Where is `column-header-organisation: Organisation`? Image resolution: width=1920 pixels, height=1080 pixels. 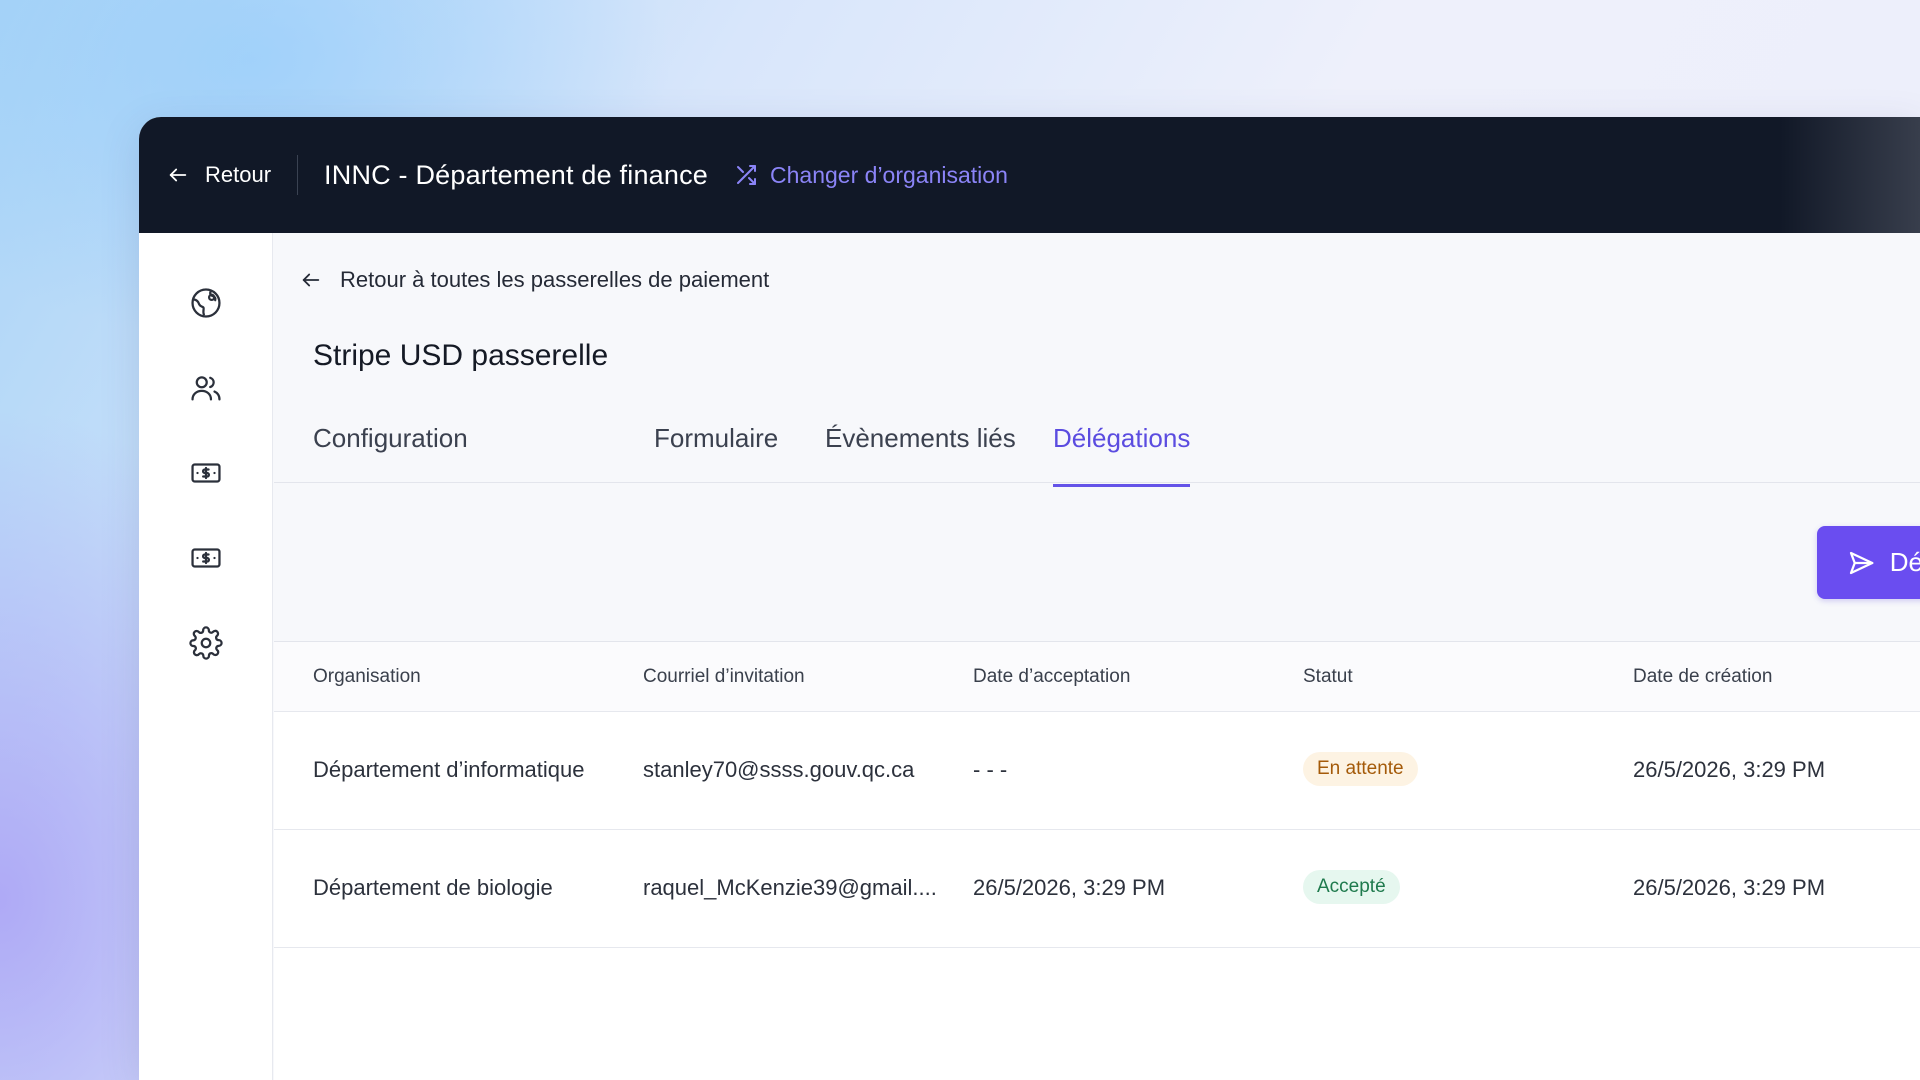 column-header-organisation: Organisation is located at coordinates (367, 677).